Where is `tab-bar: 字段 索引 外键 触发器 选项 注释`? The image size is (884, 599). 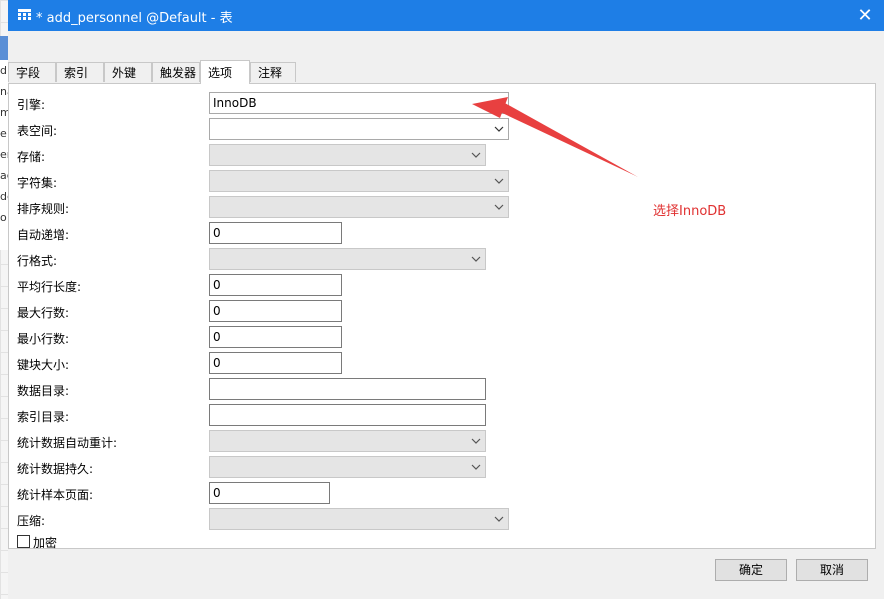
tab-bar: 字段 索引 外键 触发器 选项 注释 is located at coordinates (446, 72).